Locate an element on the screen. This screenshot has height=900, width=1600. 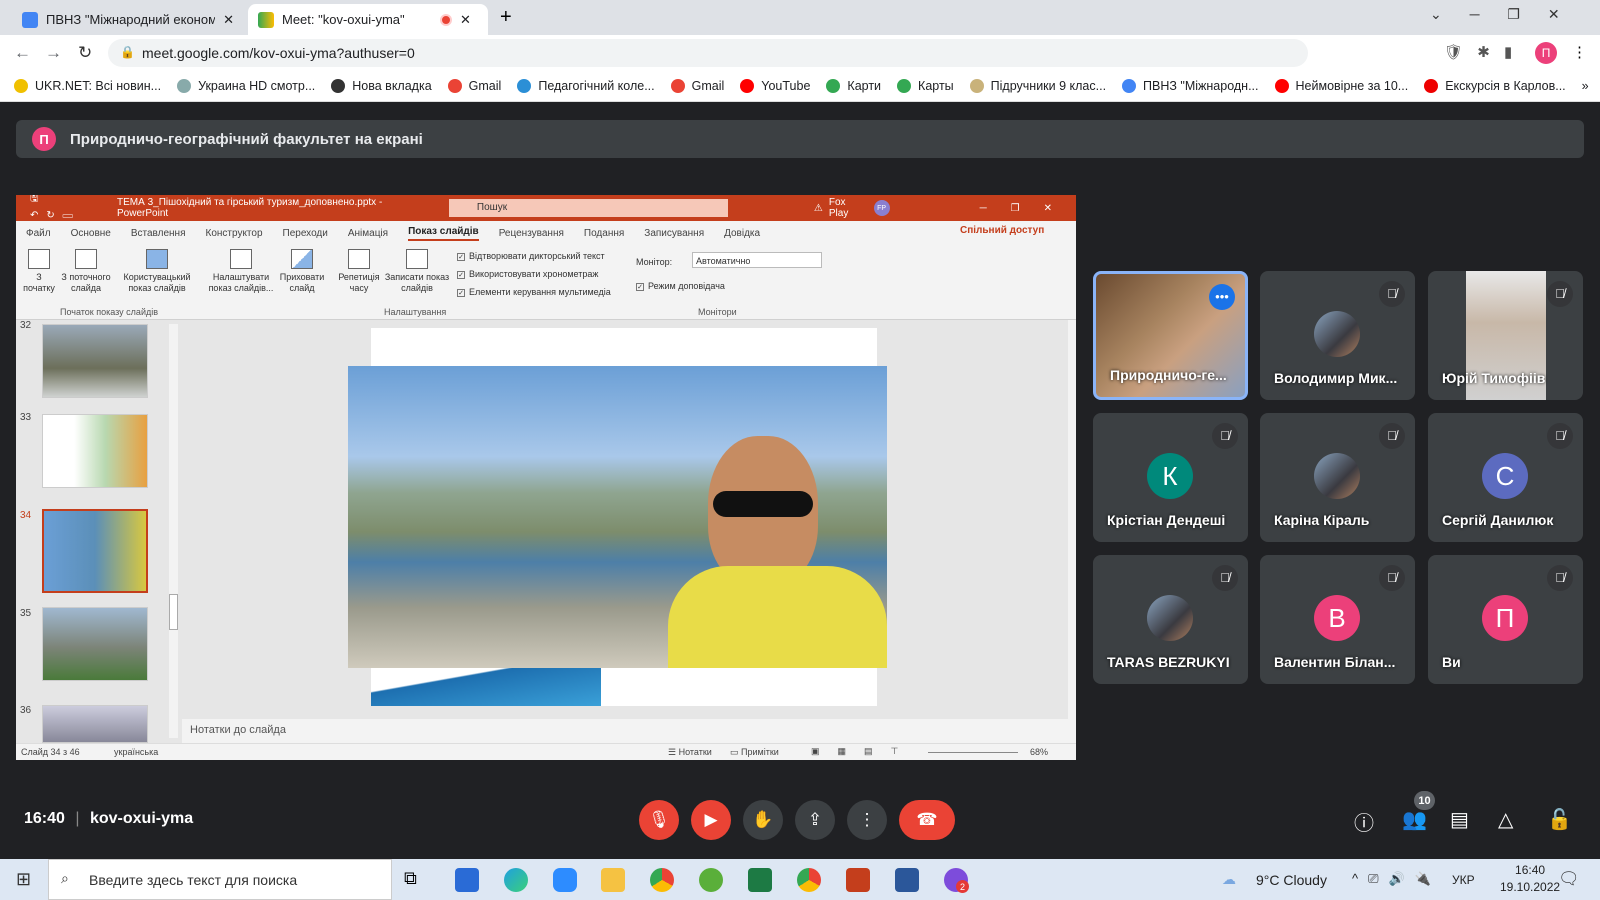
media-controls-checkbox: ✓ Елементи керування мультимедіа is located at coordinates (534, 292).